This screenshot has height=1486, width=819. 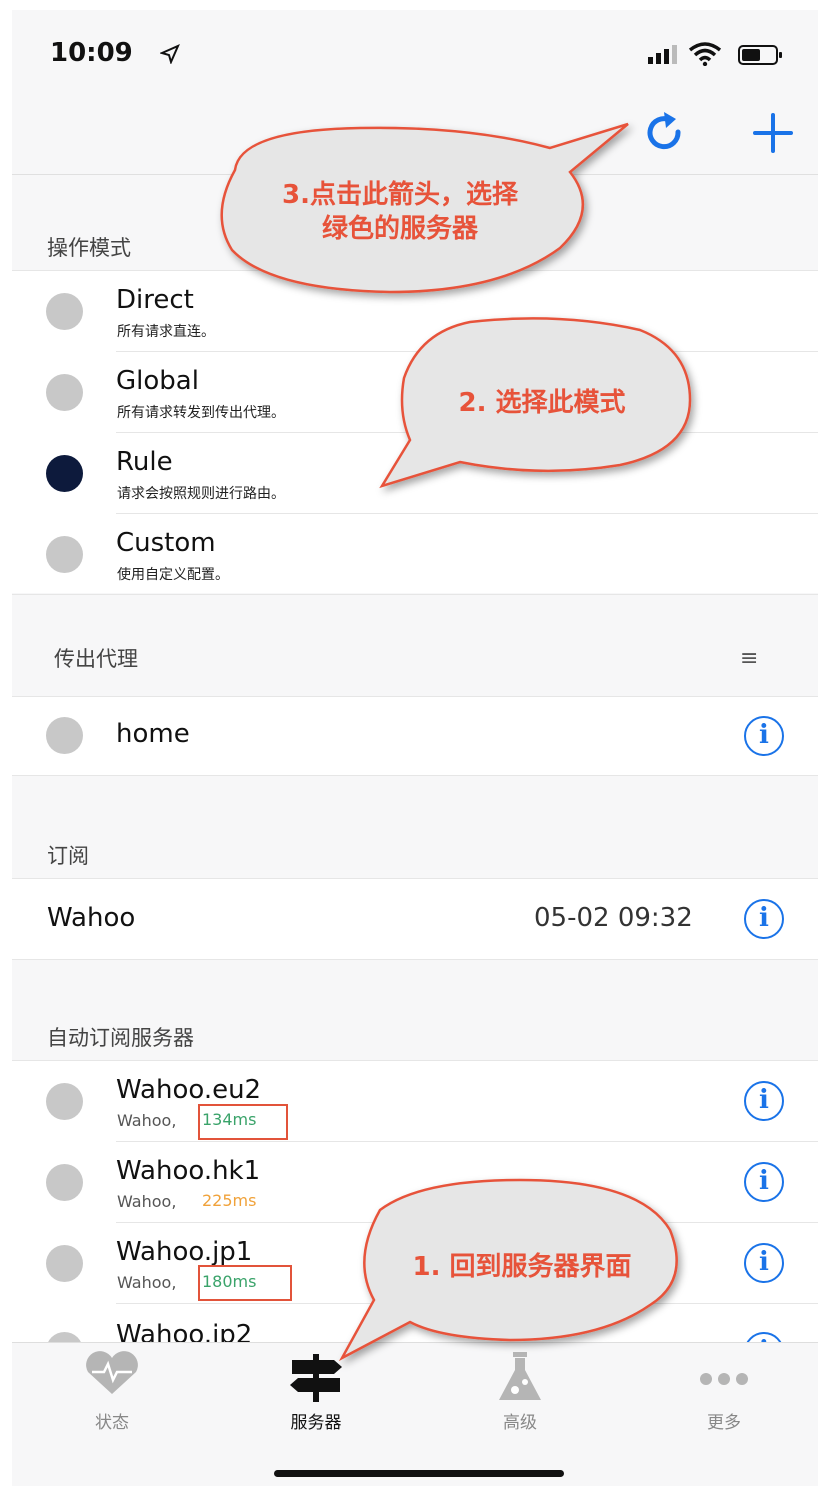 I want to click on server-title: Wahoo.eu2, so click(x=189, y=1090).